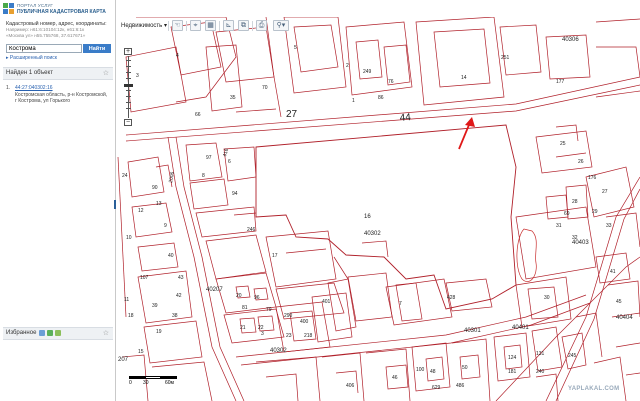 The image size is (640, 401). What do you see at coordinates (526, 255) in the screenshot?
I see `pond-outline` at bounding box center [526, 255].